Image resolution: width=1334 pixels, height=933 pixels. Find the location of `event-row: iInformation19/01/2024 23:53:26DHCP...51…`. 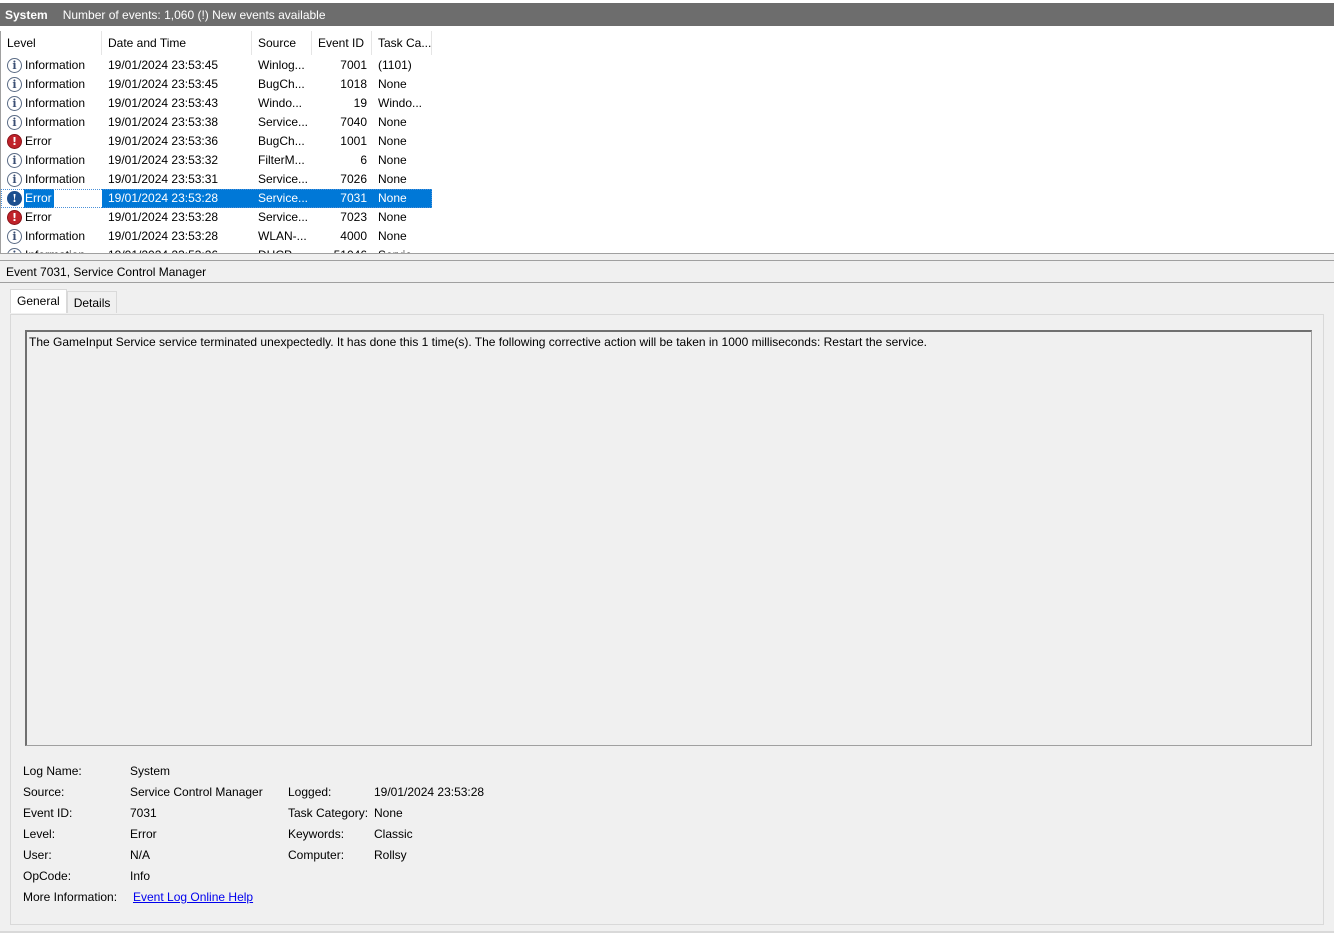

event-row: iInformation19/01/2024 23:53:26DHCP...51… is located at coordinates (216, 249).